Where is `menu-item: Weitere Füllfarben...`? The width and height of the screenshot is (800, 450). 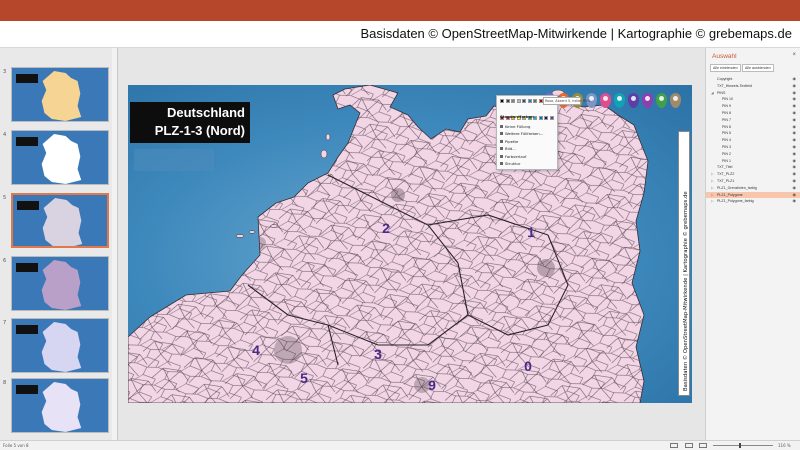 menu-item: Weitere Füllfarben... is located at coordinates (524, 133).